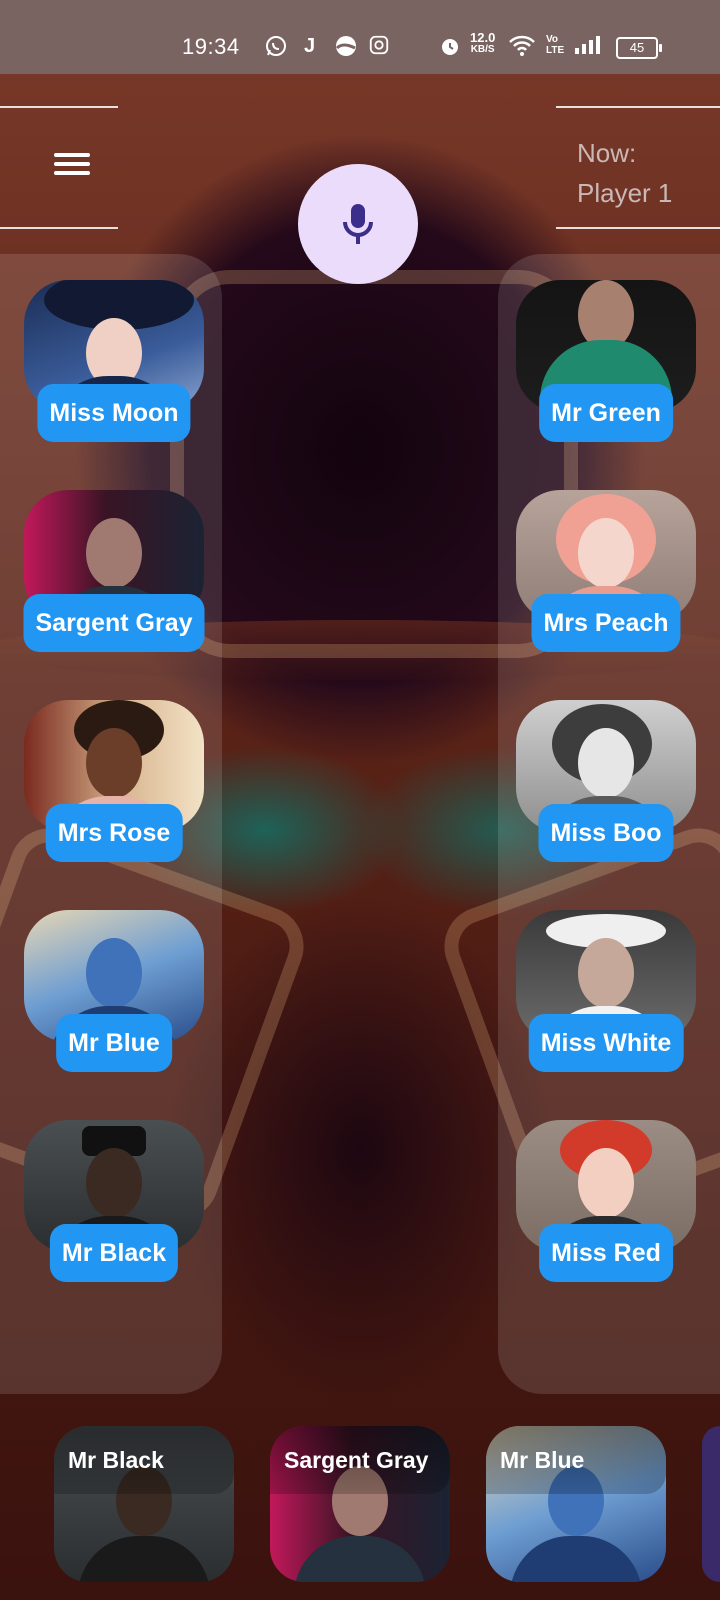 Image resolution: width=720 pixels, height=1600 pixels. I want to click on character-card-miss-red: Miss Red, so click(606, 1201).